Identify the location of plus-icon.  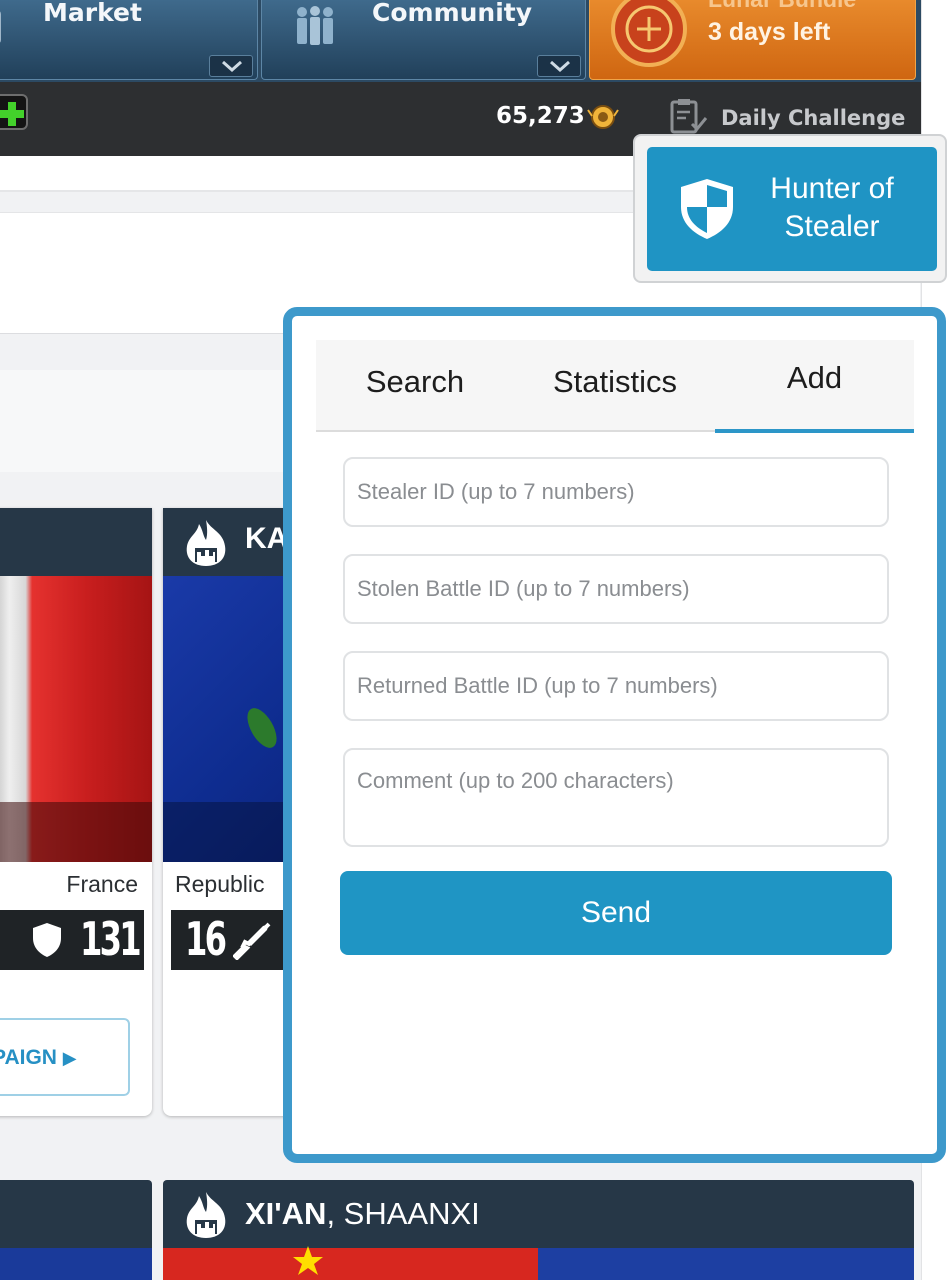
(12, 114).